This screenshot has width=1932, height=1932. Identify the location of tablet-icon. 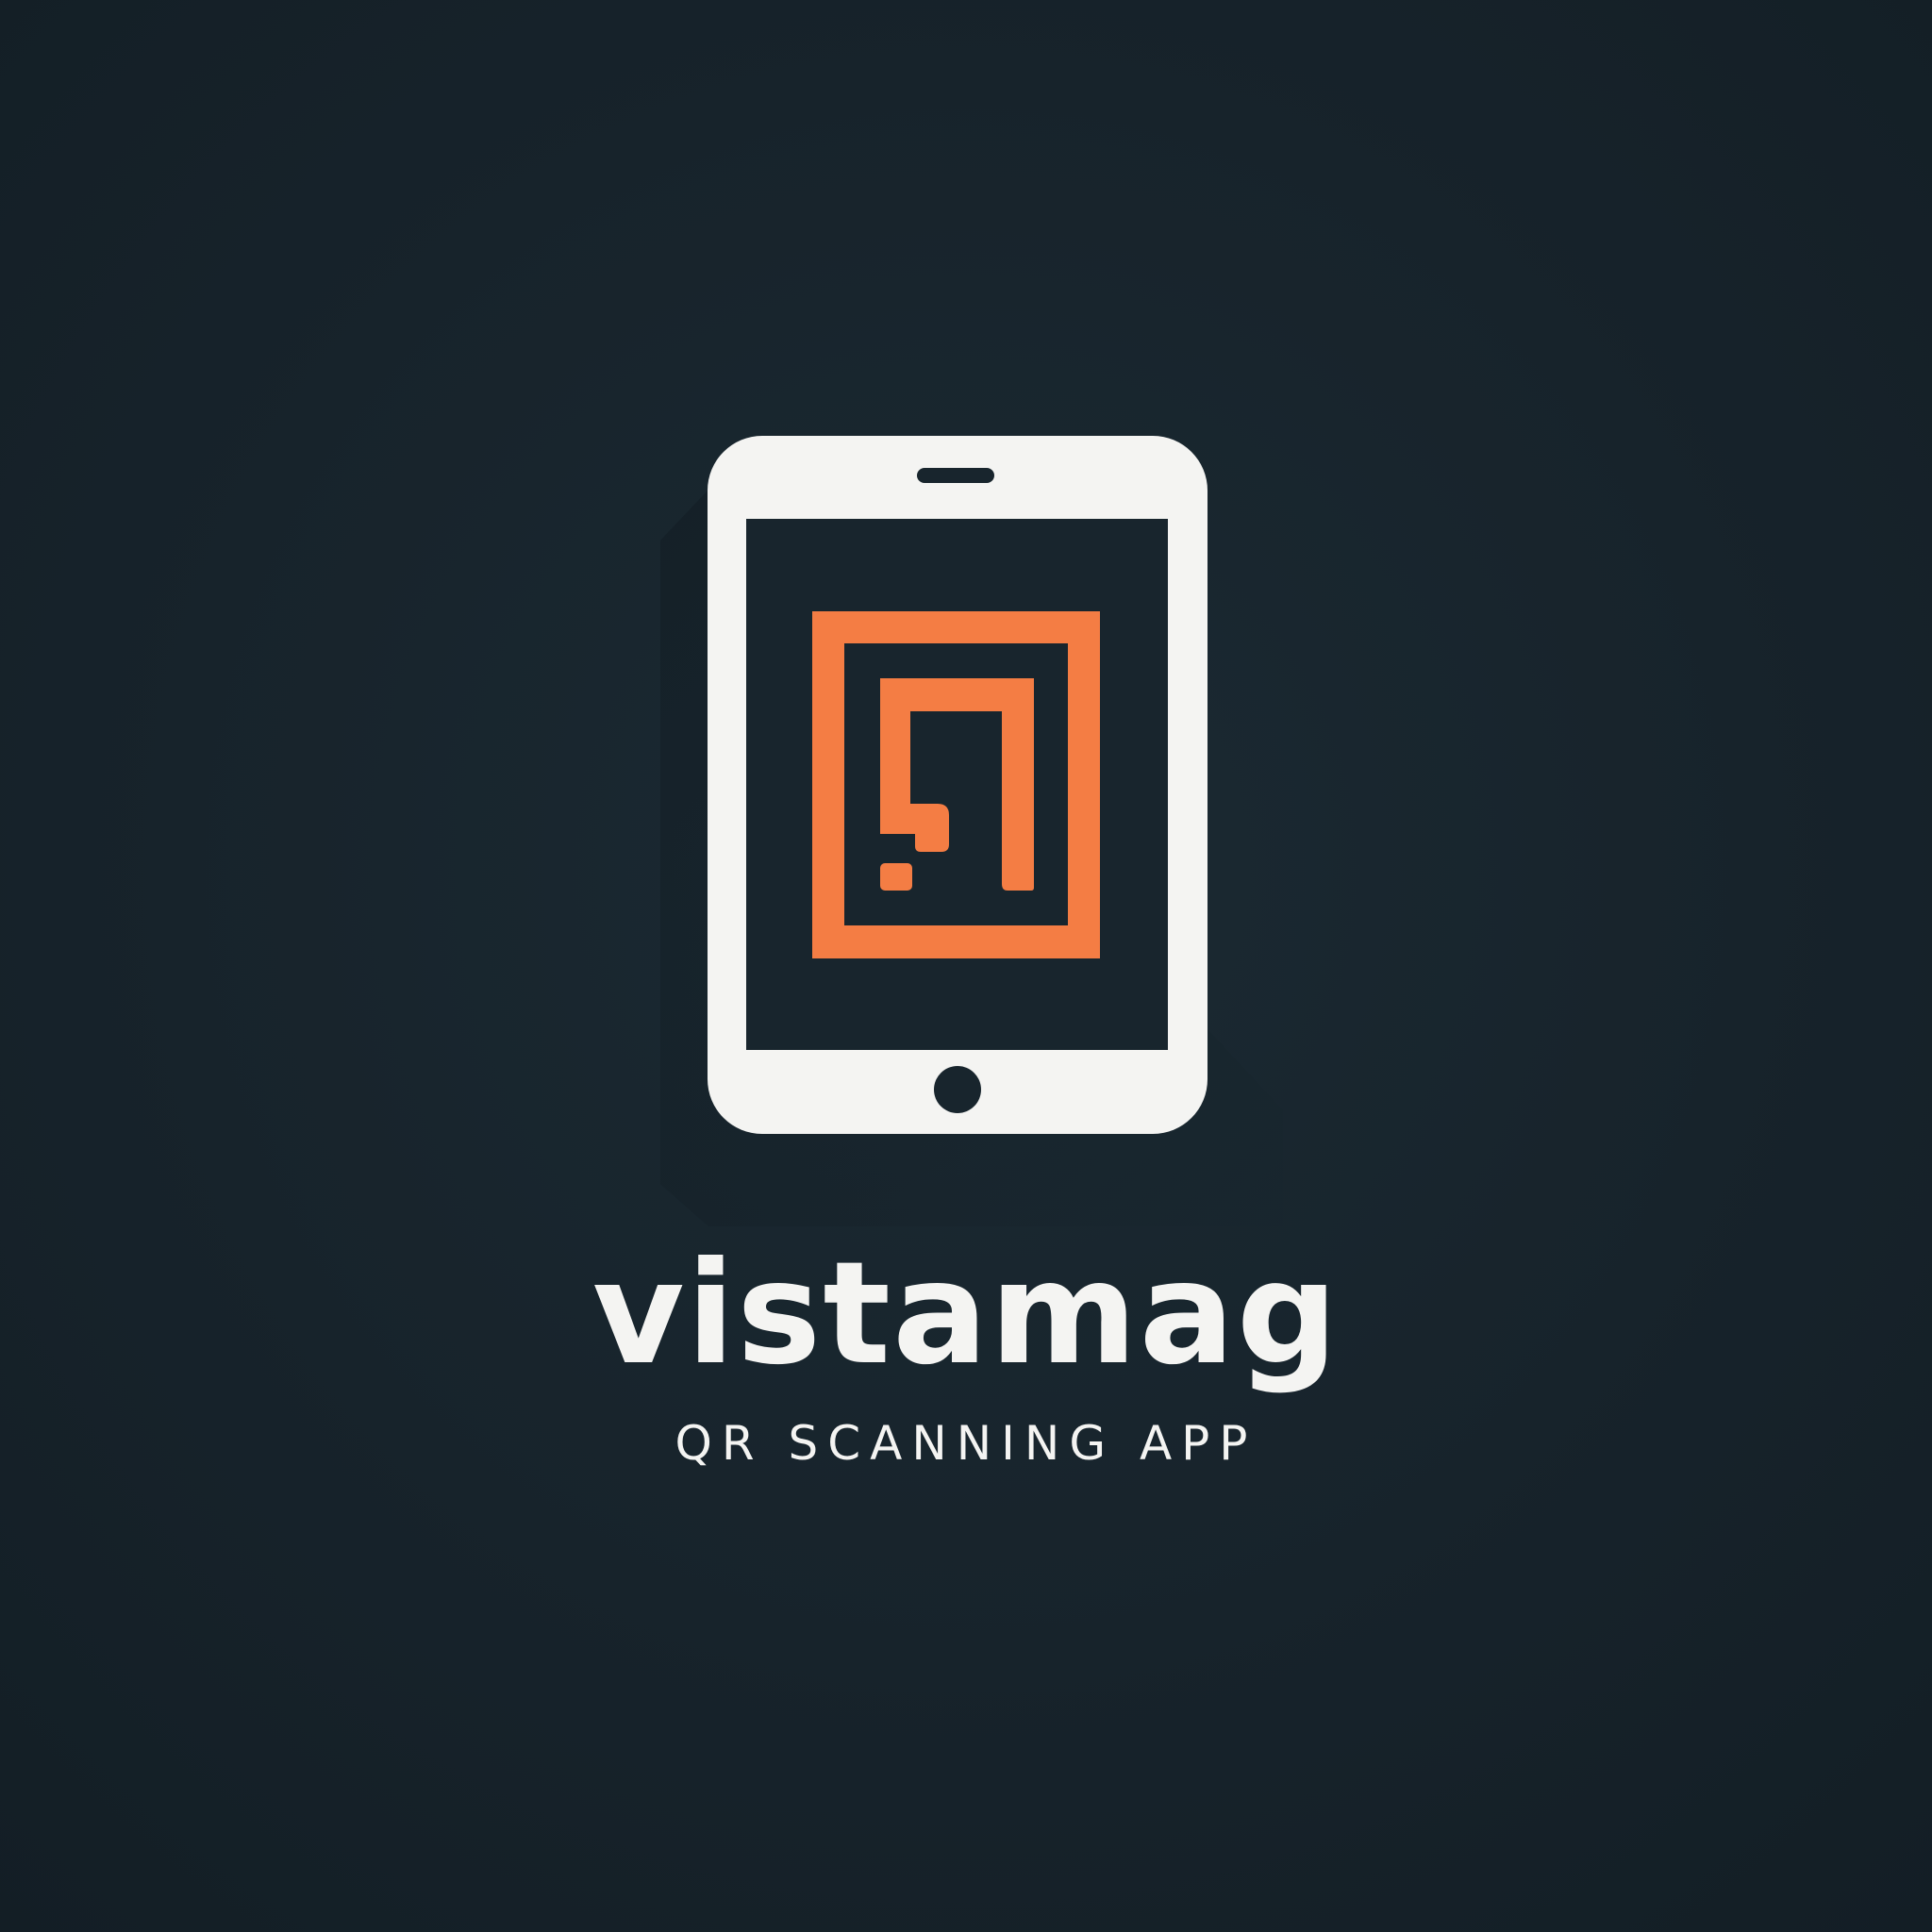
(971, 831).